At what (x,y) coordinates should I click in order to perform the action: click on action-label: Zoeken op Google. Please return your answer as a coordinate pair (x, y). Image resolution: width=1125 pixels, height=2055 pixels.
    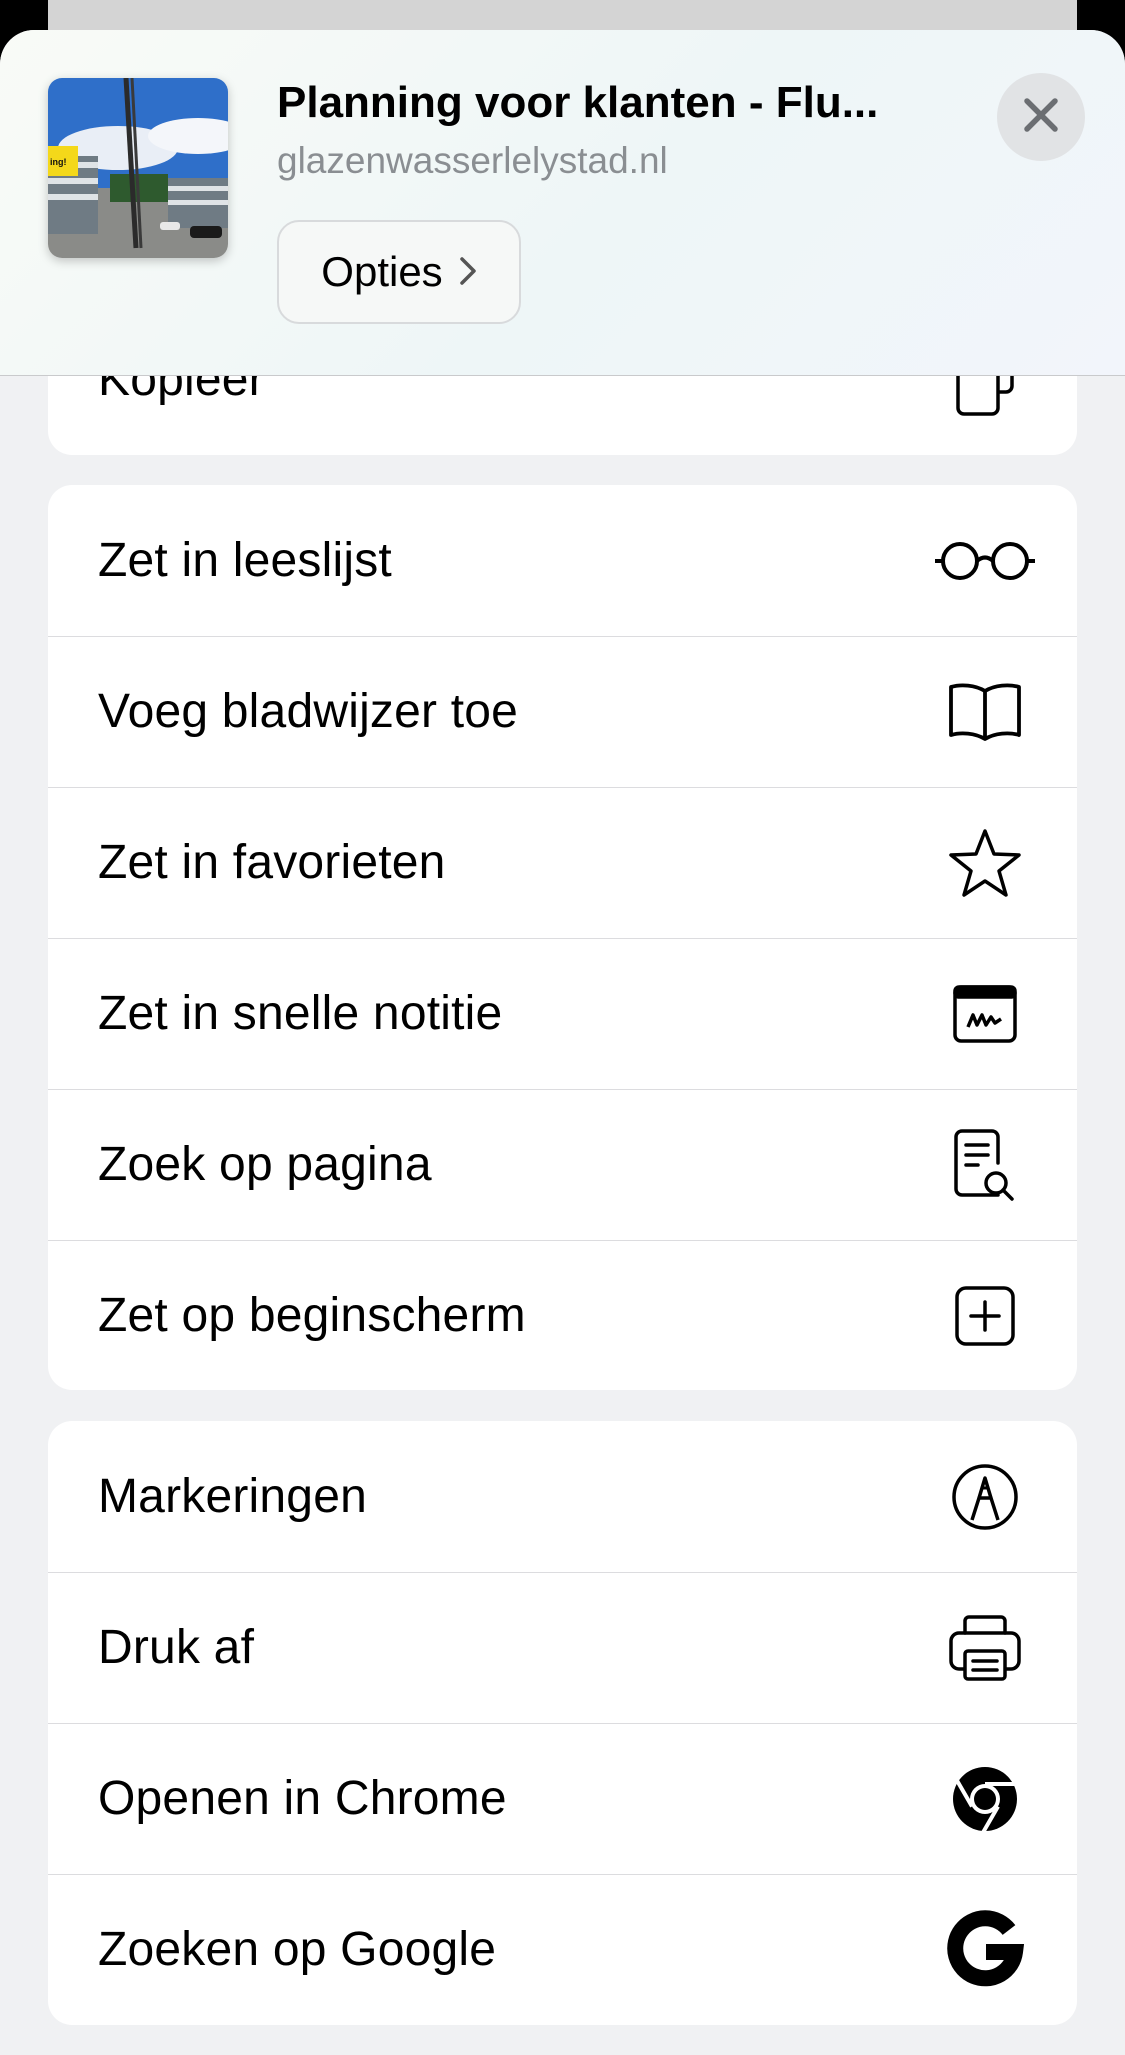
    Looking at the image, I should click on (297, 1949).